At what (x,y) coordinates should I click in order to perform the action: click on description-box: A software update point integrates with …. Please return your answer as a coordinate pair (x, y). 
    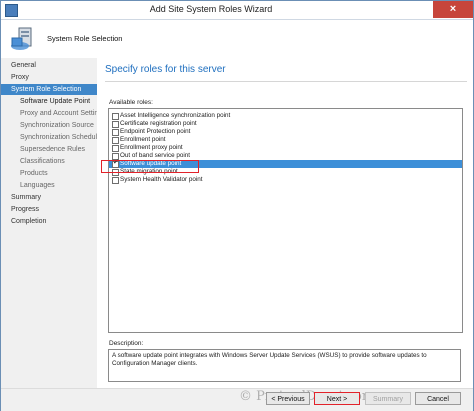
    Looking at the image, I should click on (284, 365).